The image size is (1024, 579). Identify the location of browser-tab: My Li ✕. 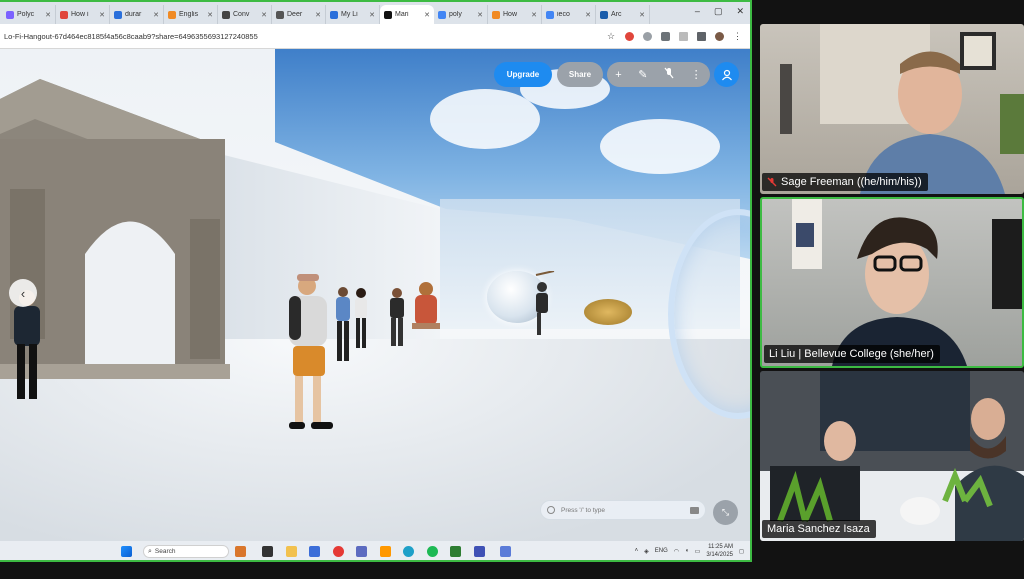
(353, 14).